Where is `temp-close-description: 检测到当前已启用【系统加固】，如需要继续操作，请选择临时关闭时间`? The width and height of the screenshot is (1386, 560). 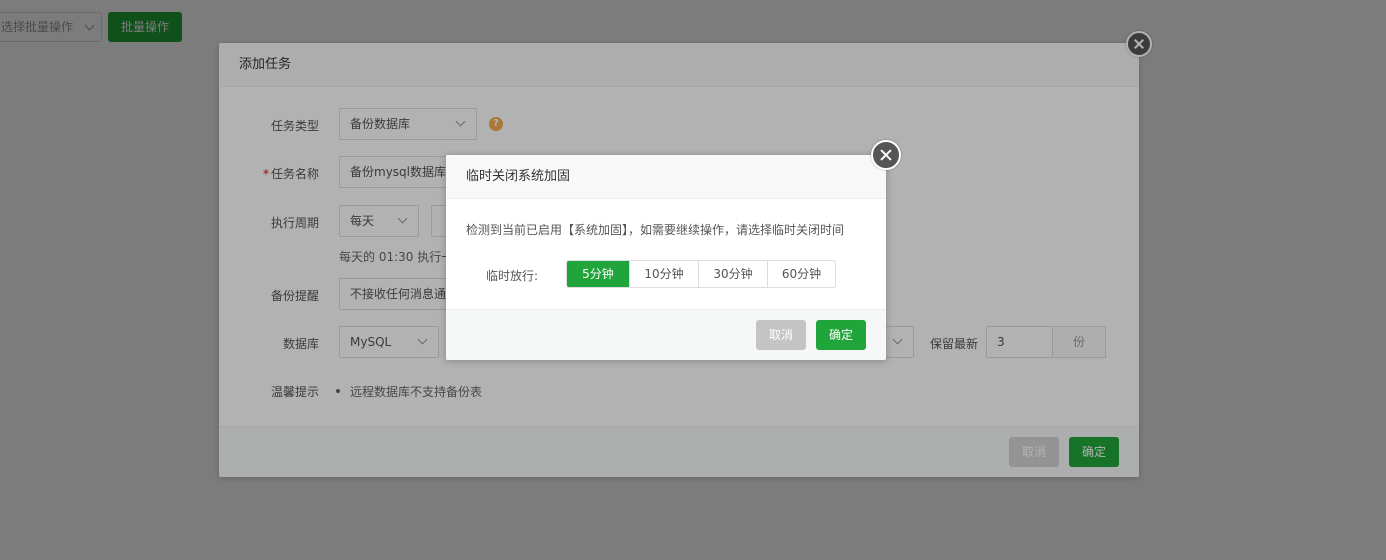
temp-close-description: 检测到当前已启用【系统加固】，如需要继续操作，请选择临时关闭时间 is located at coordinates (655, 230).